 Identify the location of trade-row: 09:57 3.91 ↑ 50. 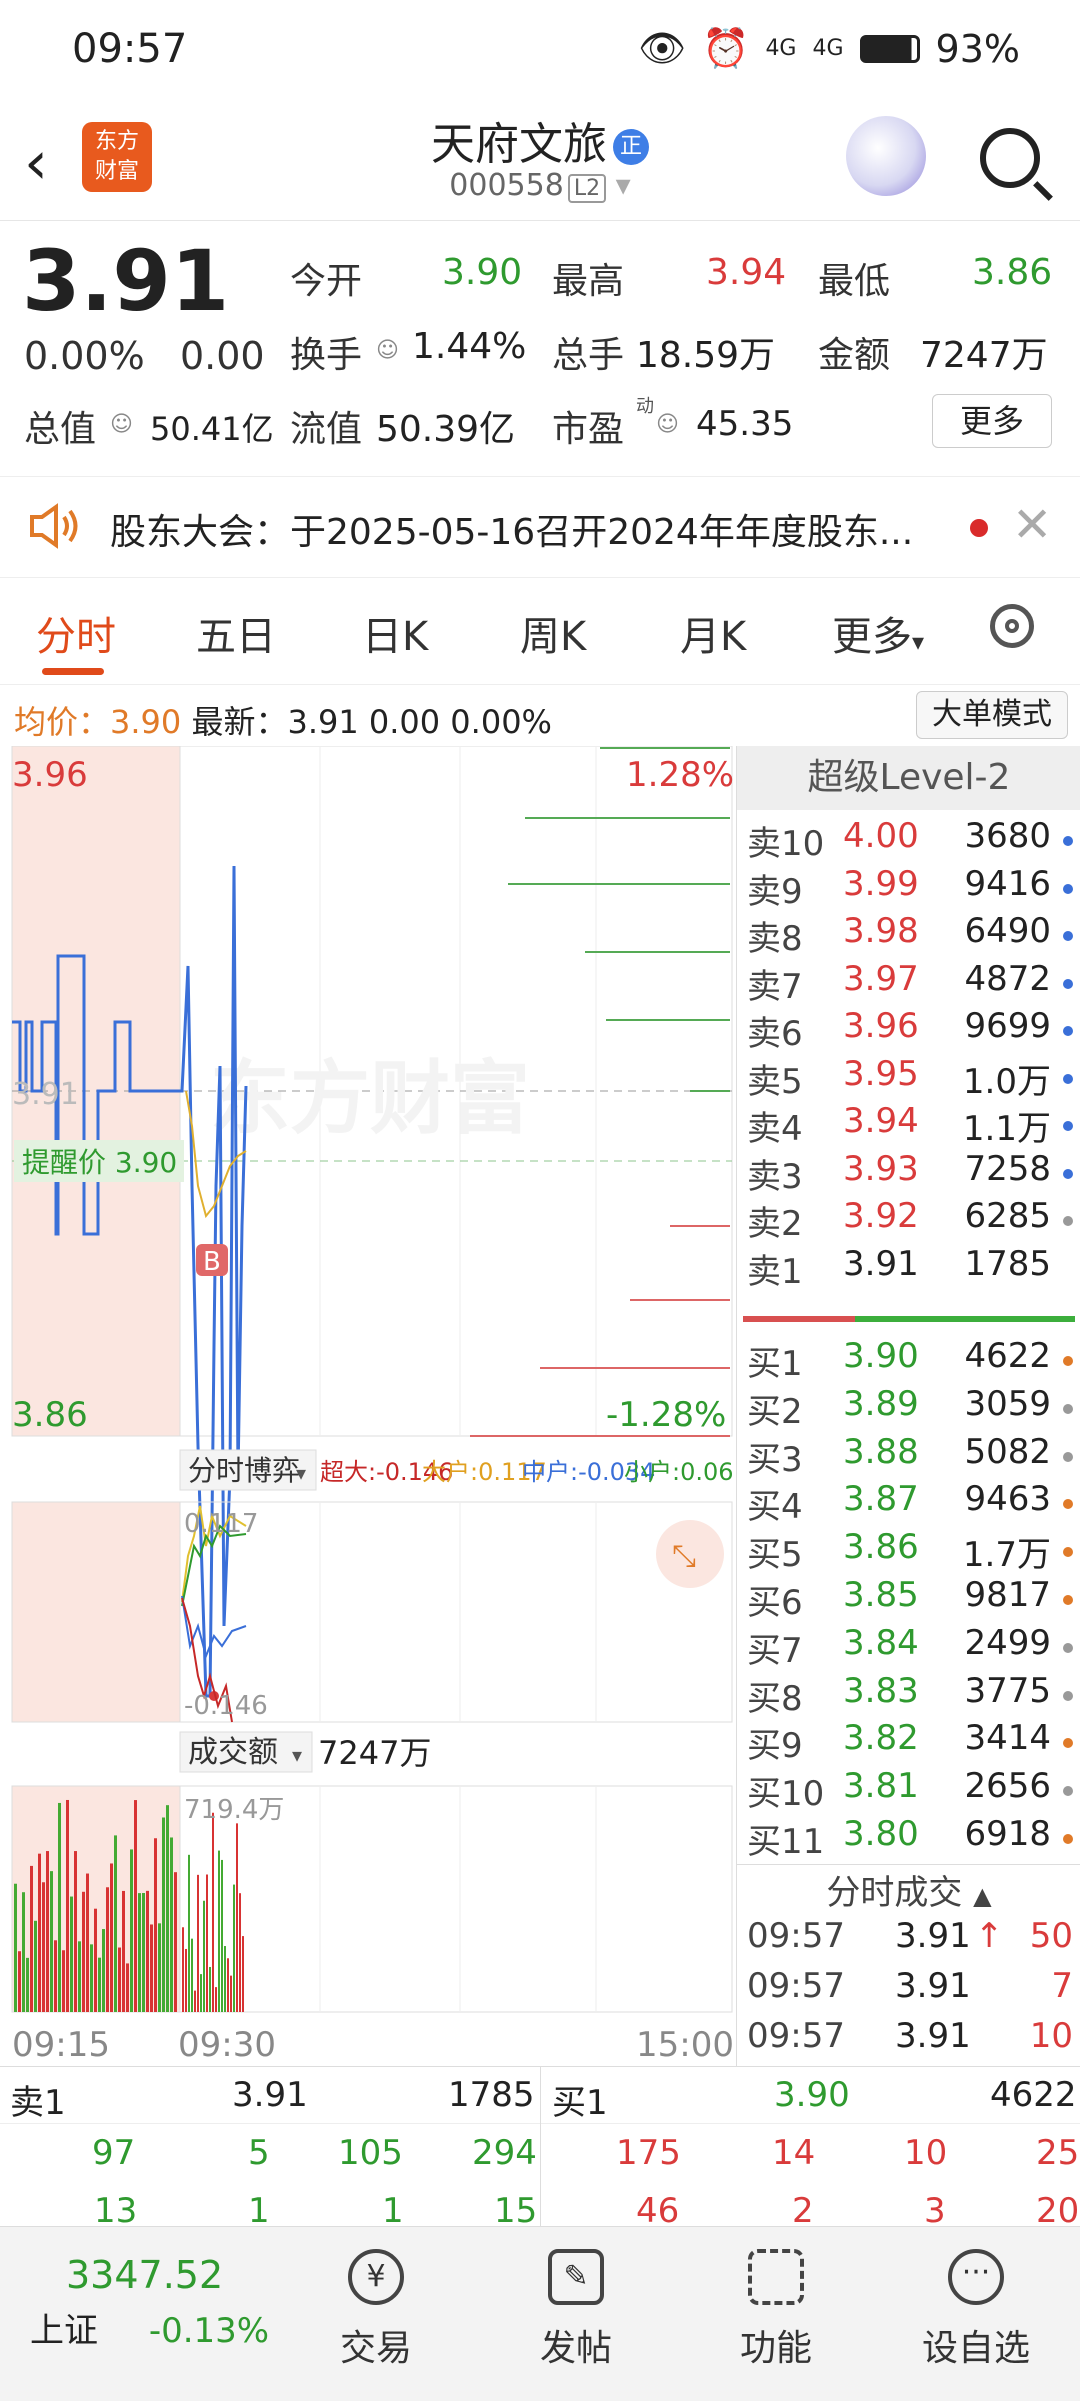
(910, 1941).